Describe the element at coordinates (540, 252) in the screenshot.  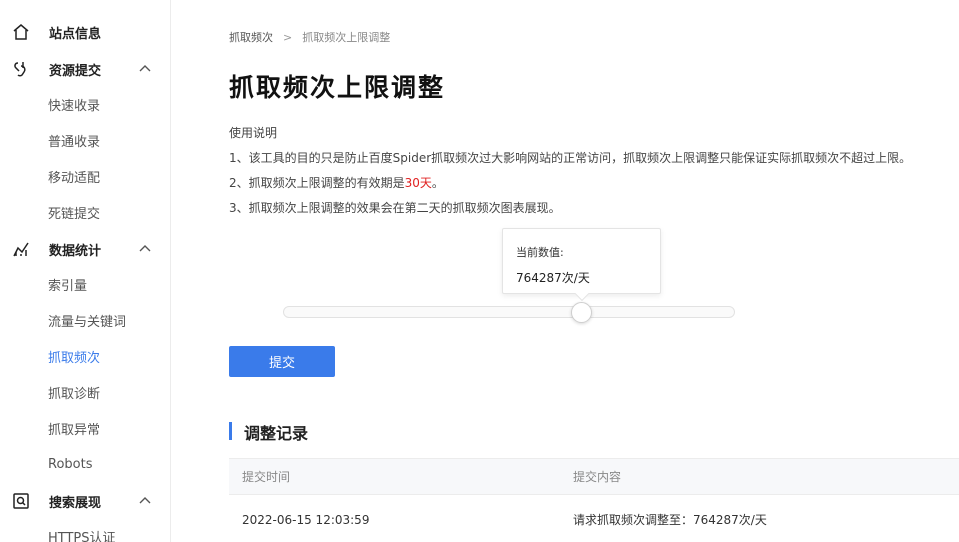
I see `tooltip-label: 当前数值:` at that location.